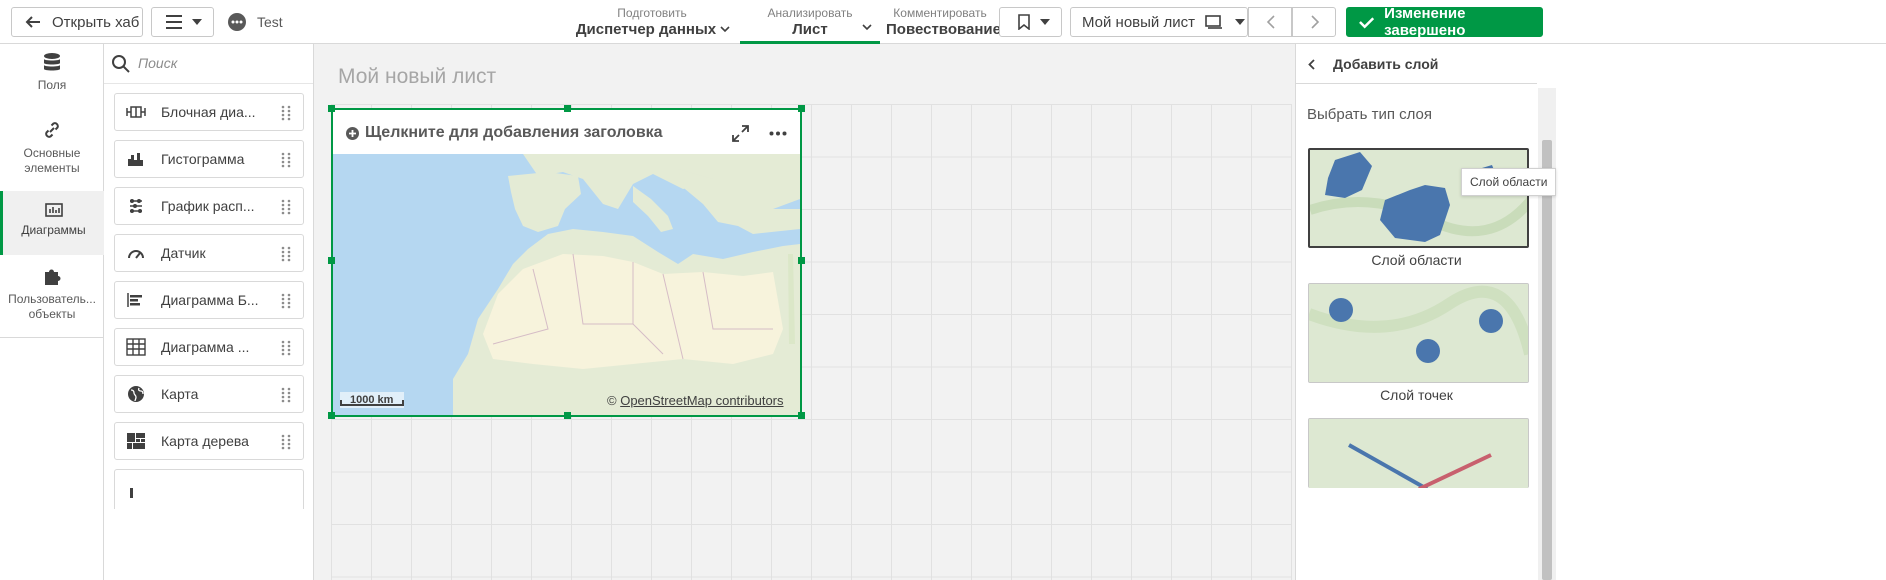 The height and width of the screenshot is (580, 1886). Describe the element at coordinates (810, 29) in the screenshot. I see `nav-analyze-big: Лист` at that location.